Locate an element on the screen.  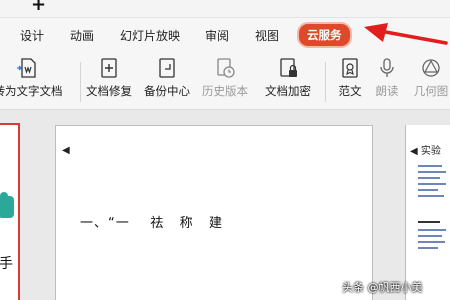
history-version-label: 历史版本 is located at coordinates (225, 91).